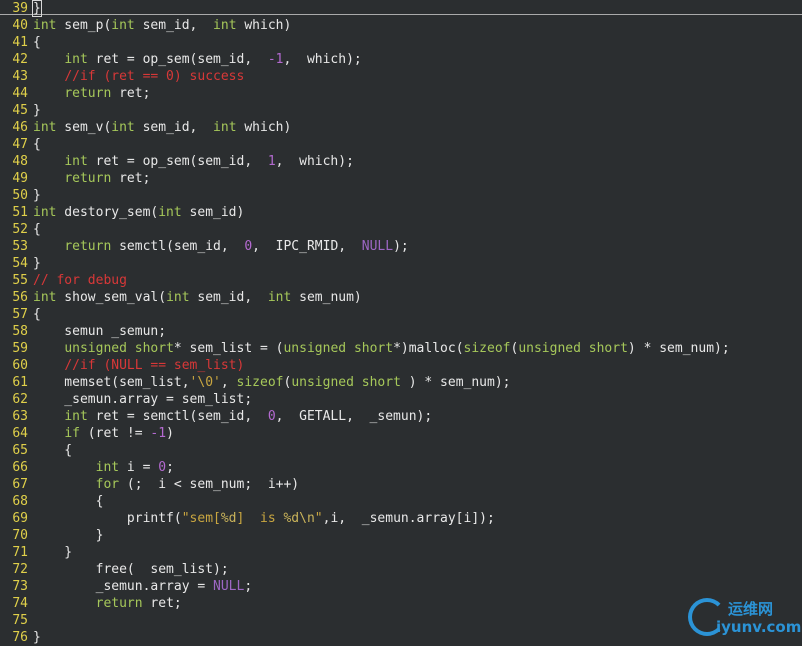 The height and width of the screenshot is (646, 802). What do you see at coordinates (20, 382) in the screenshot?
I see `line-number: 61` at bounding box center [20, 382].